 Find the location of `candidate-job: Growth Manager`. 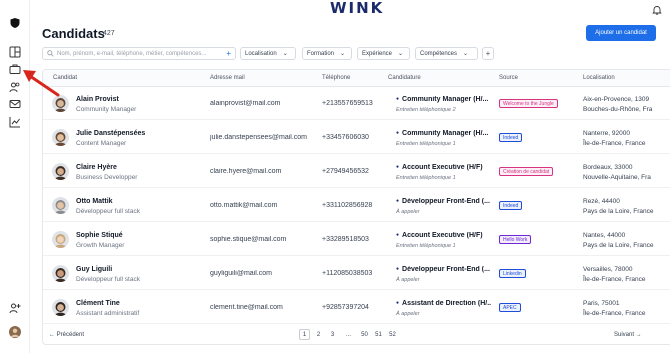

candidate-job: Growth Manager is located at coordinates (100, 245).